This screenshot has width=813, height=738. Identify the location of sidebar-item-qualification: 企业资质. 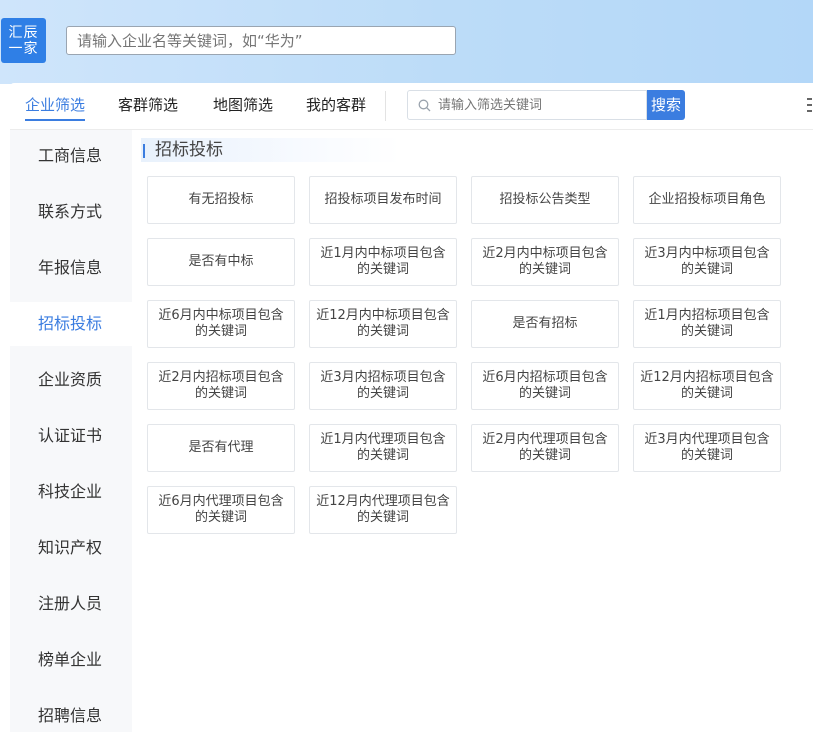
(71, 380).